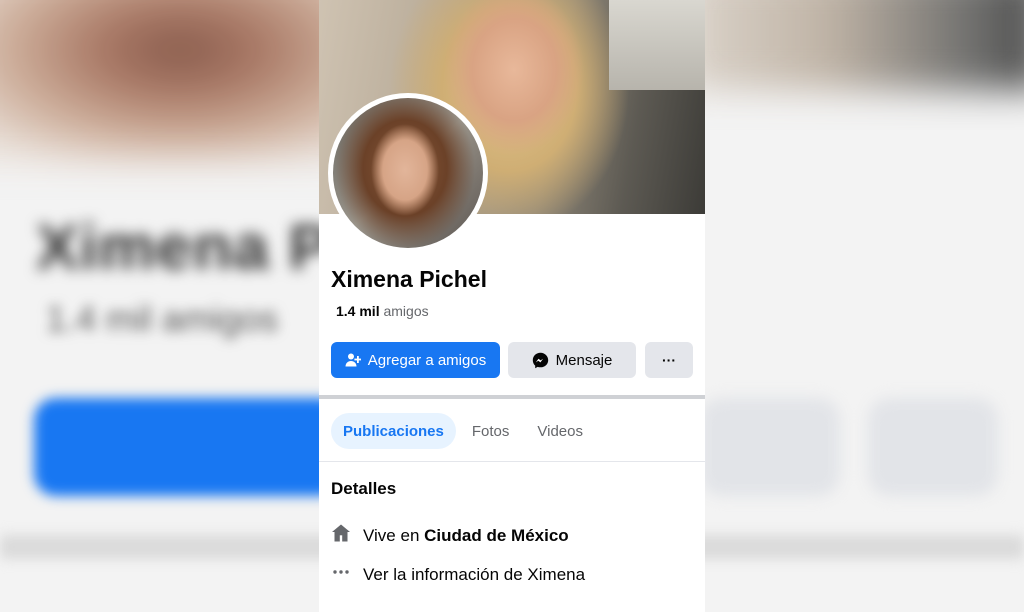 Image resolution: width=1024 pixels, height=612 pixels. What do you see at coordinates (854, 45) in the screenshot?
I see `blurred-cover-photo` at bounding box center [854, 45].